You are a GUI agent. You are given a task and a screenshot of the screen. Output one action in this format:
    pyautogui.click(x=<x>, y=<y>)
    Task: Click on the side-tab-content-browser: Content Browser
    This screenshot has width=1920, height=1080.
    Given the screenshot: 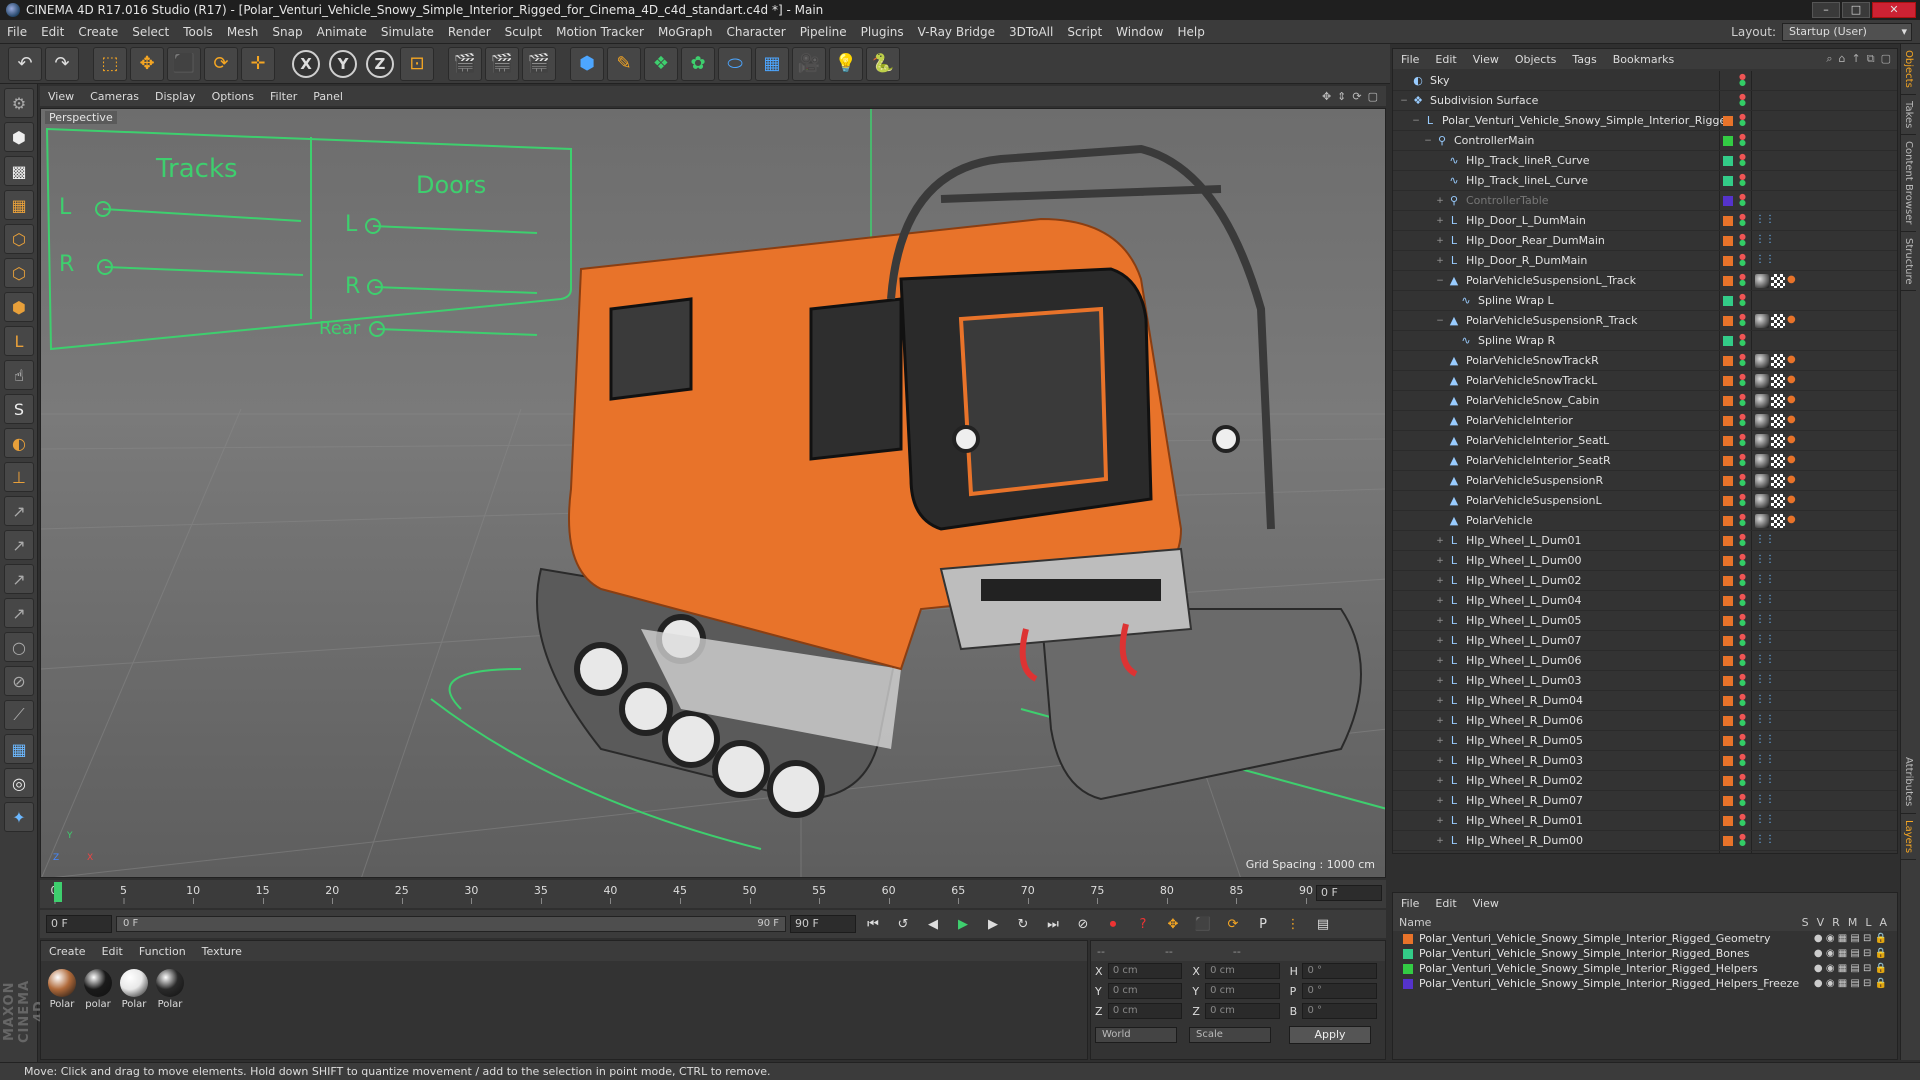 What is the action you would take?
    pyautogui.click(x=1908, y=183)
    